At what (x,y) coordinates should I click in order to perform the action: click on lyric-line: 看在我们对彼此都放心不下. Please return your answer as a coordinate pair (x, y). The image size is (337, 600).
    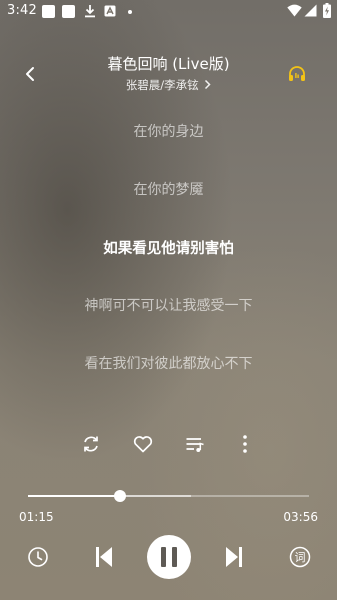
    Looking at the image, I should click on (168, 363).